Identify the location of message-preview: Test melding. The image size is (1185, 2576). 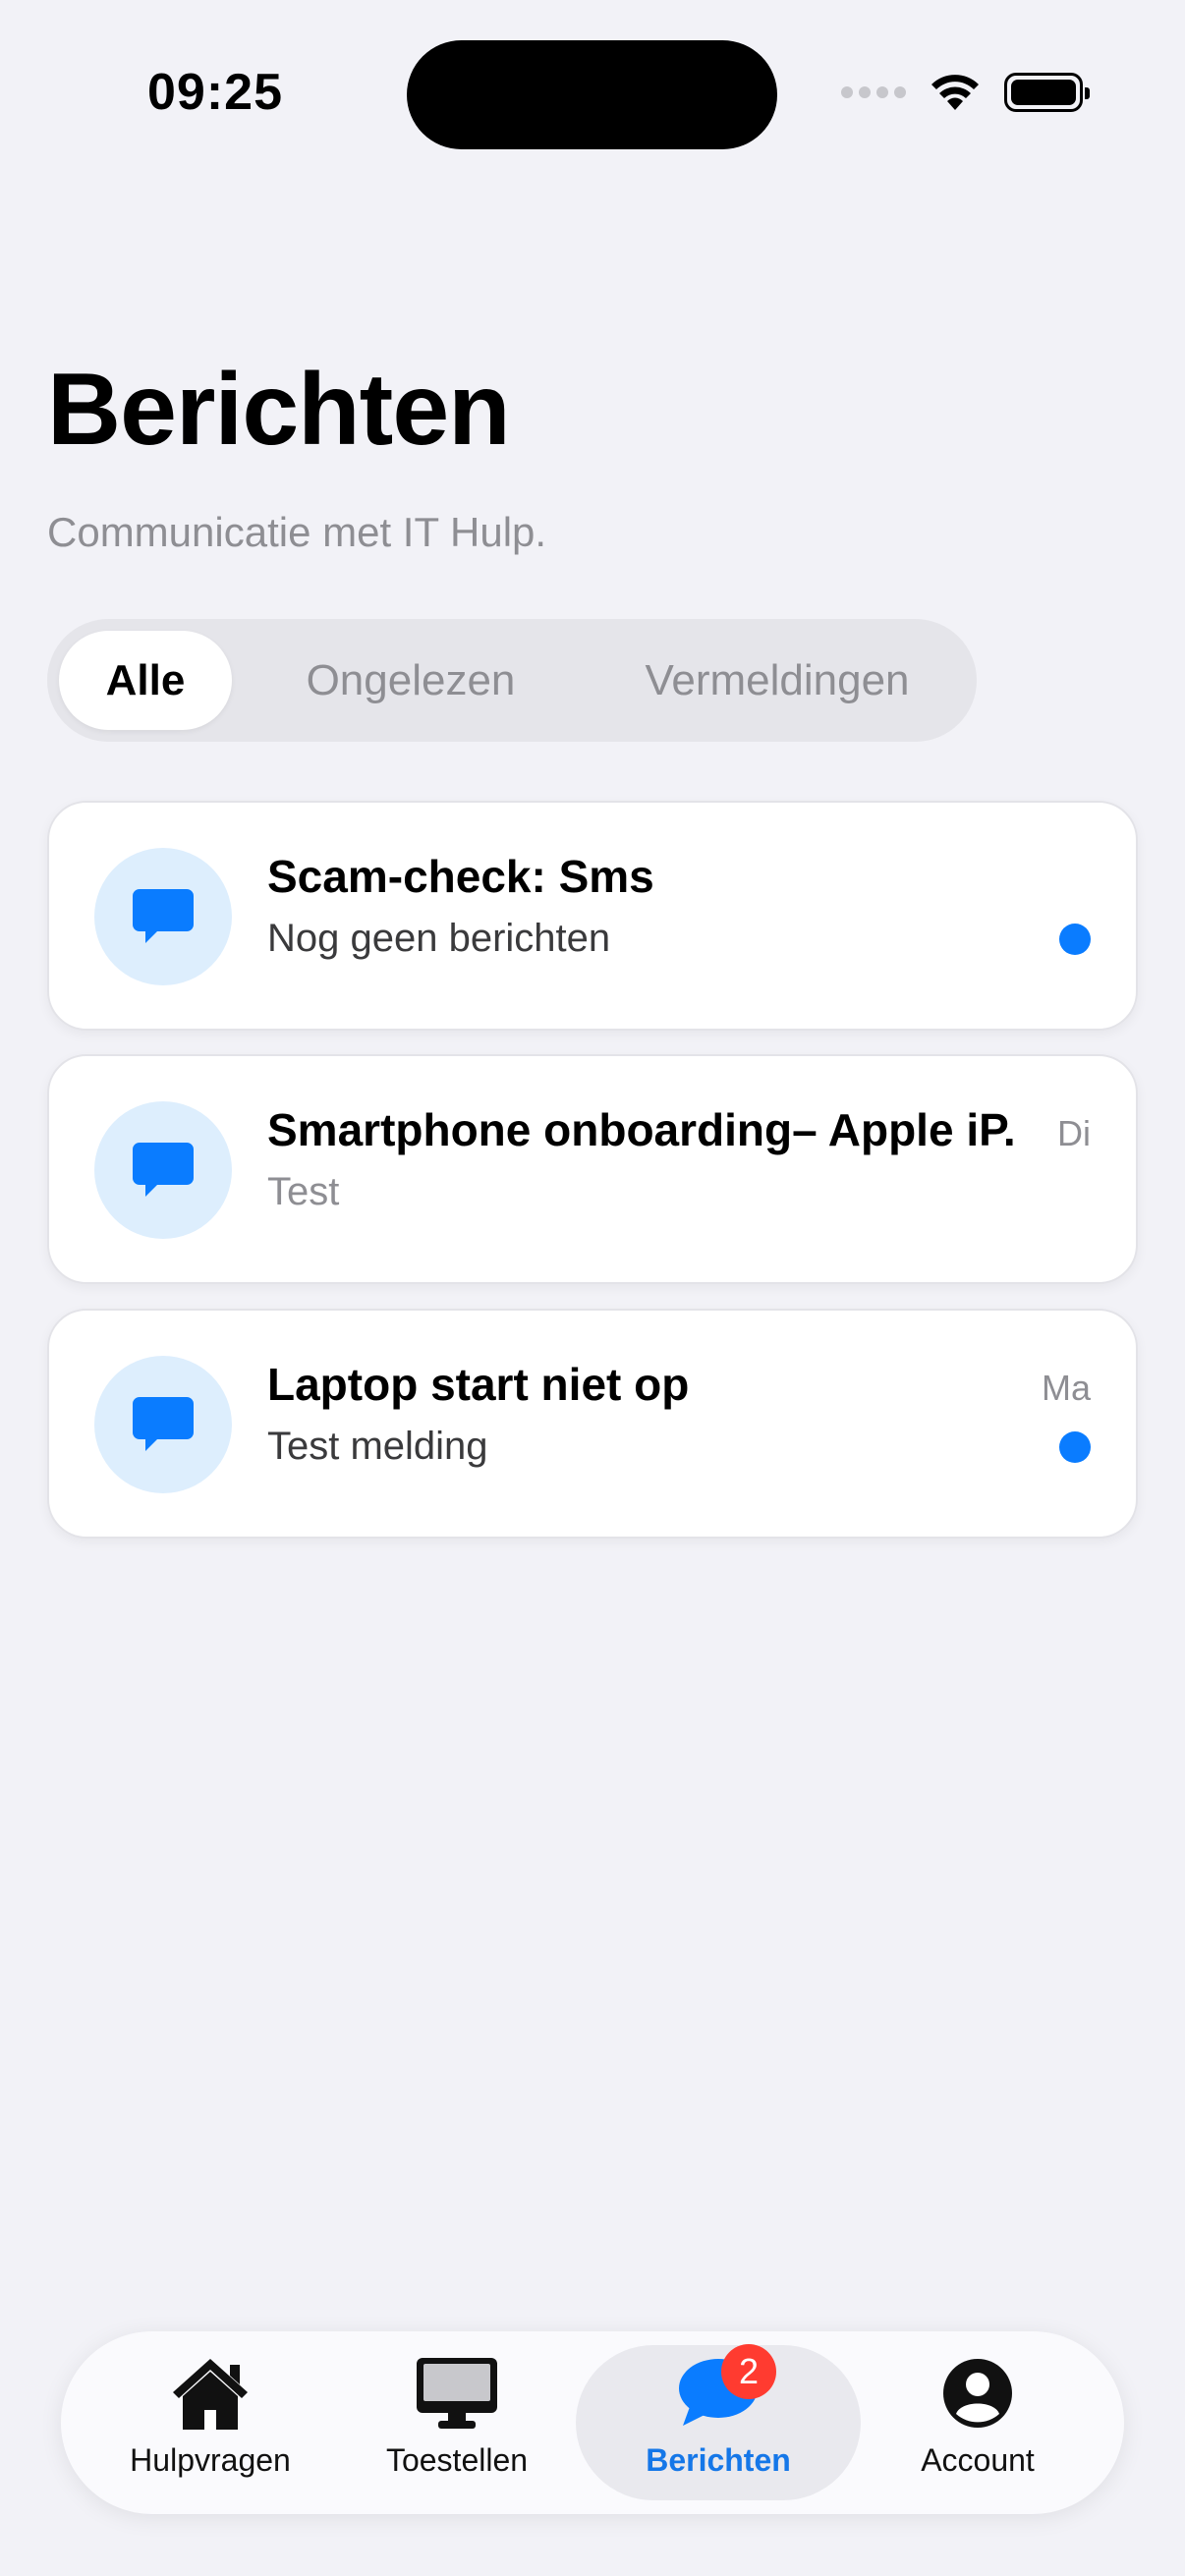
(378, 1446).